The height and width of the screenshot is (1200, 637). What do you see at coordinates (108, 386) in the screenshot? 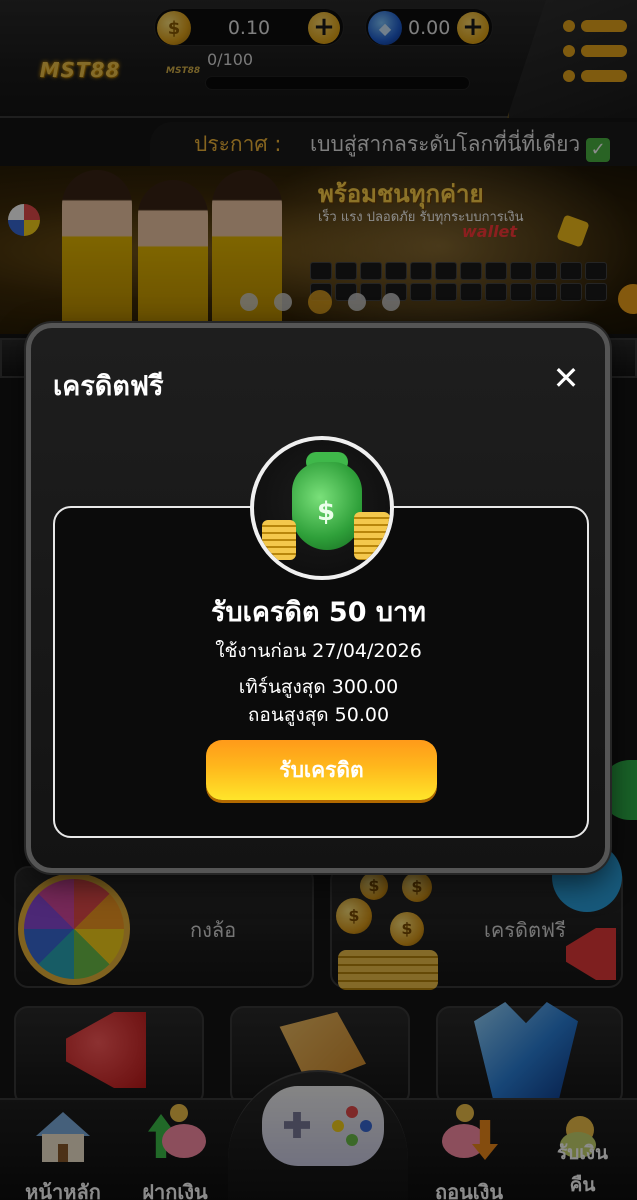
I see `modal-title: เครดิตฟรี` at bounding box center [108, 386].